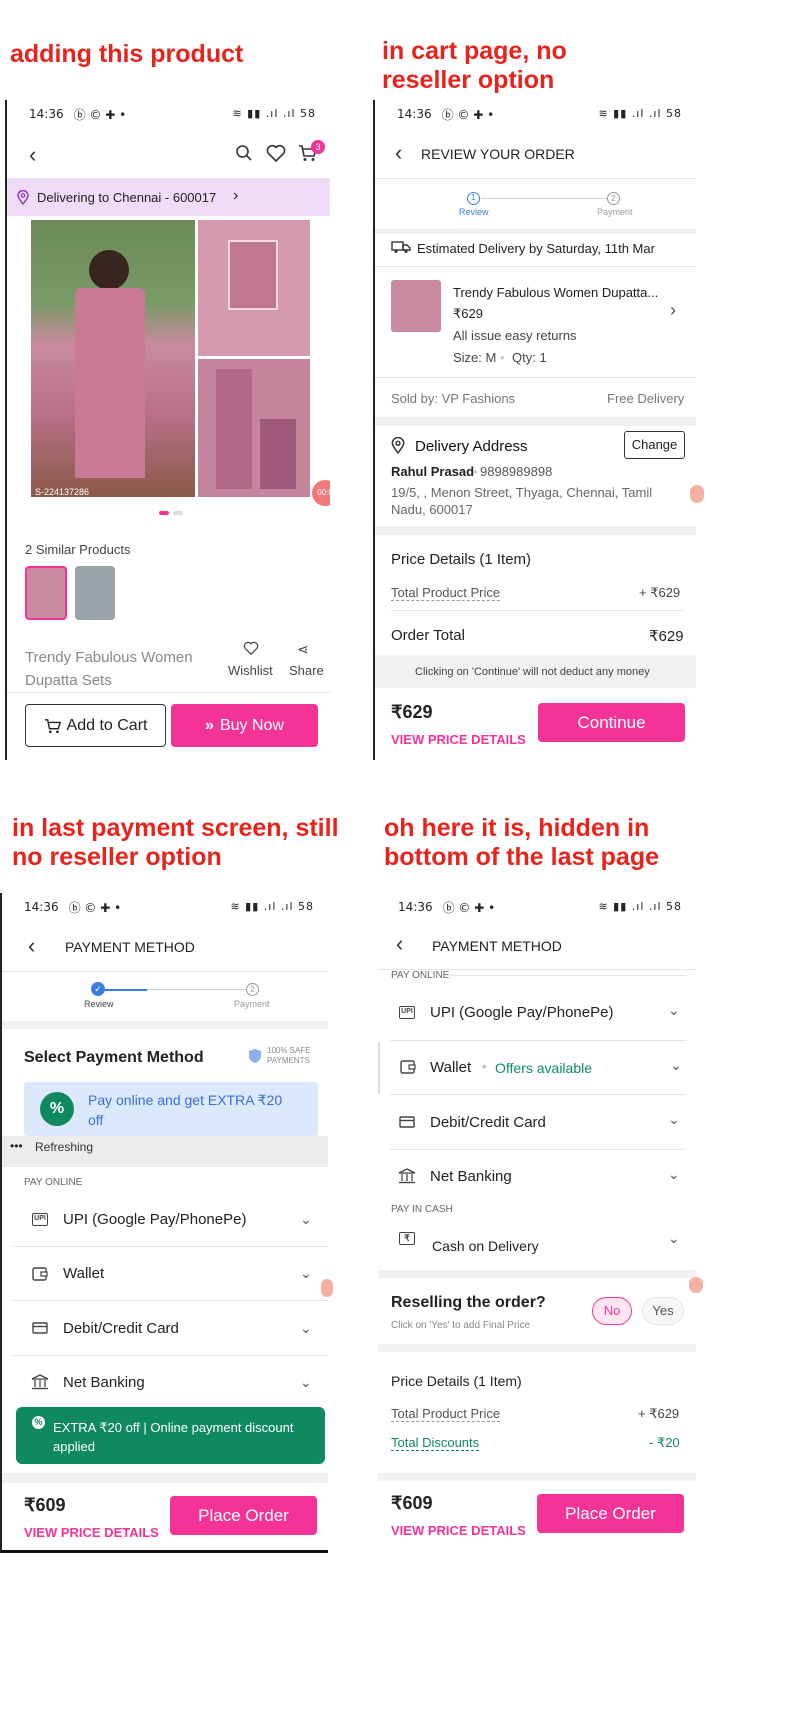 The image size is (788, 1726). Describe the element at coordinates (130, 947) in the screenshot. I see `page-title: PAYMENT METHOD` at that location.